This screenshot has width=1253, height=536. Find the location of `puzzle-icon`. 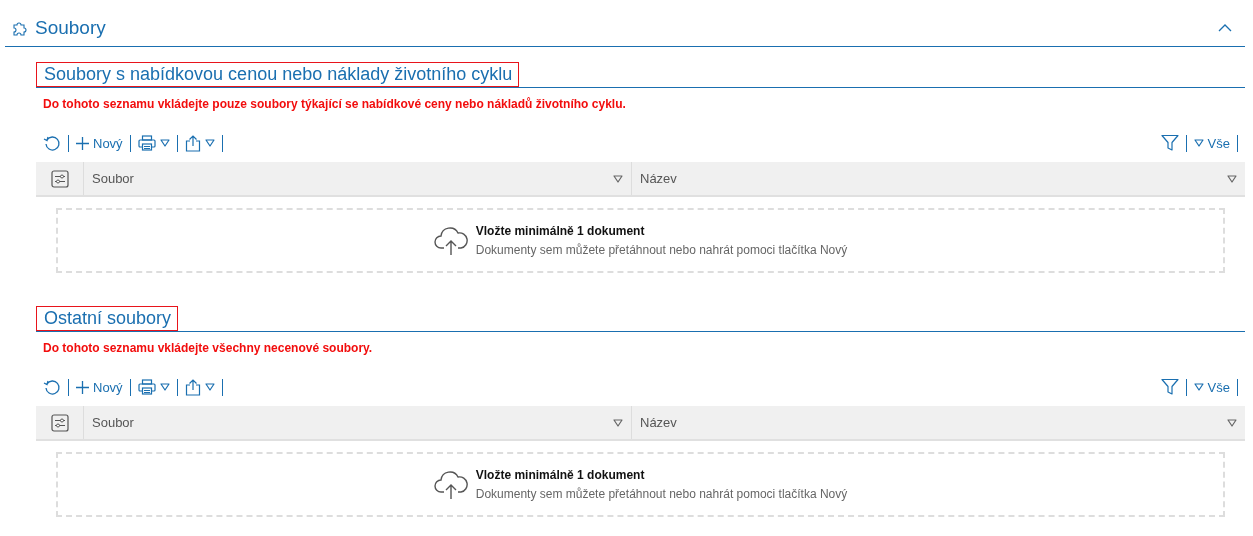

puzzle-icon is located at coordinates (20, 28).